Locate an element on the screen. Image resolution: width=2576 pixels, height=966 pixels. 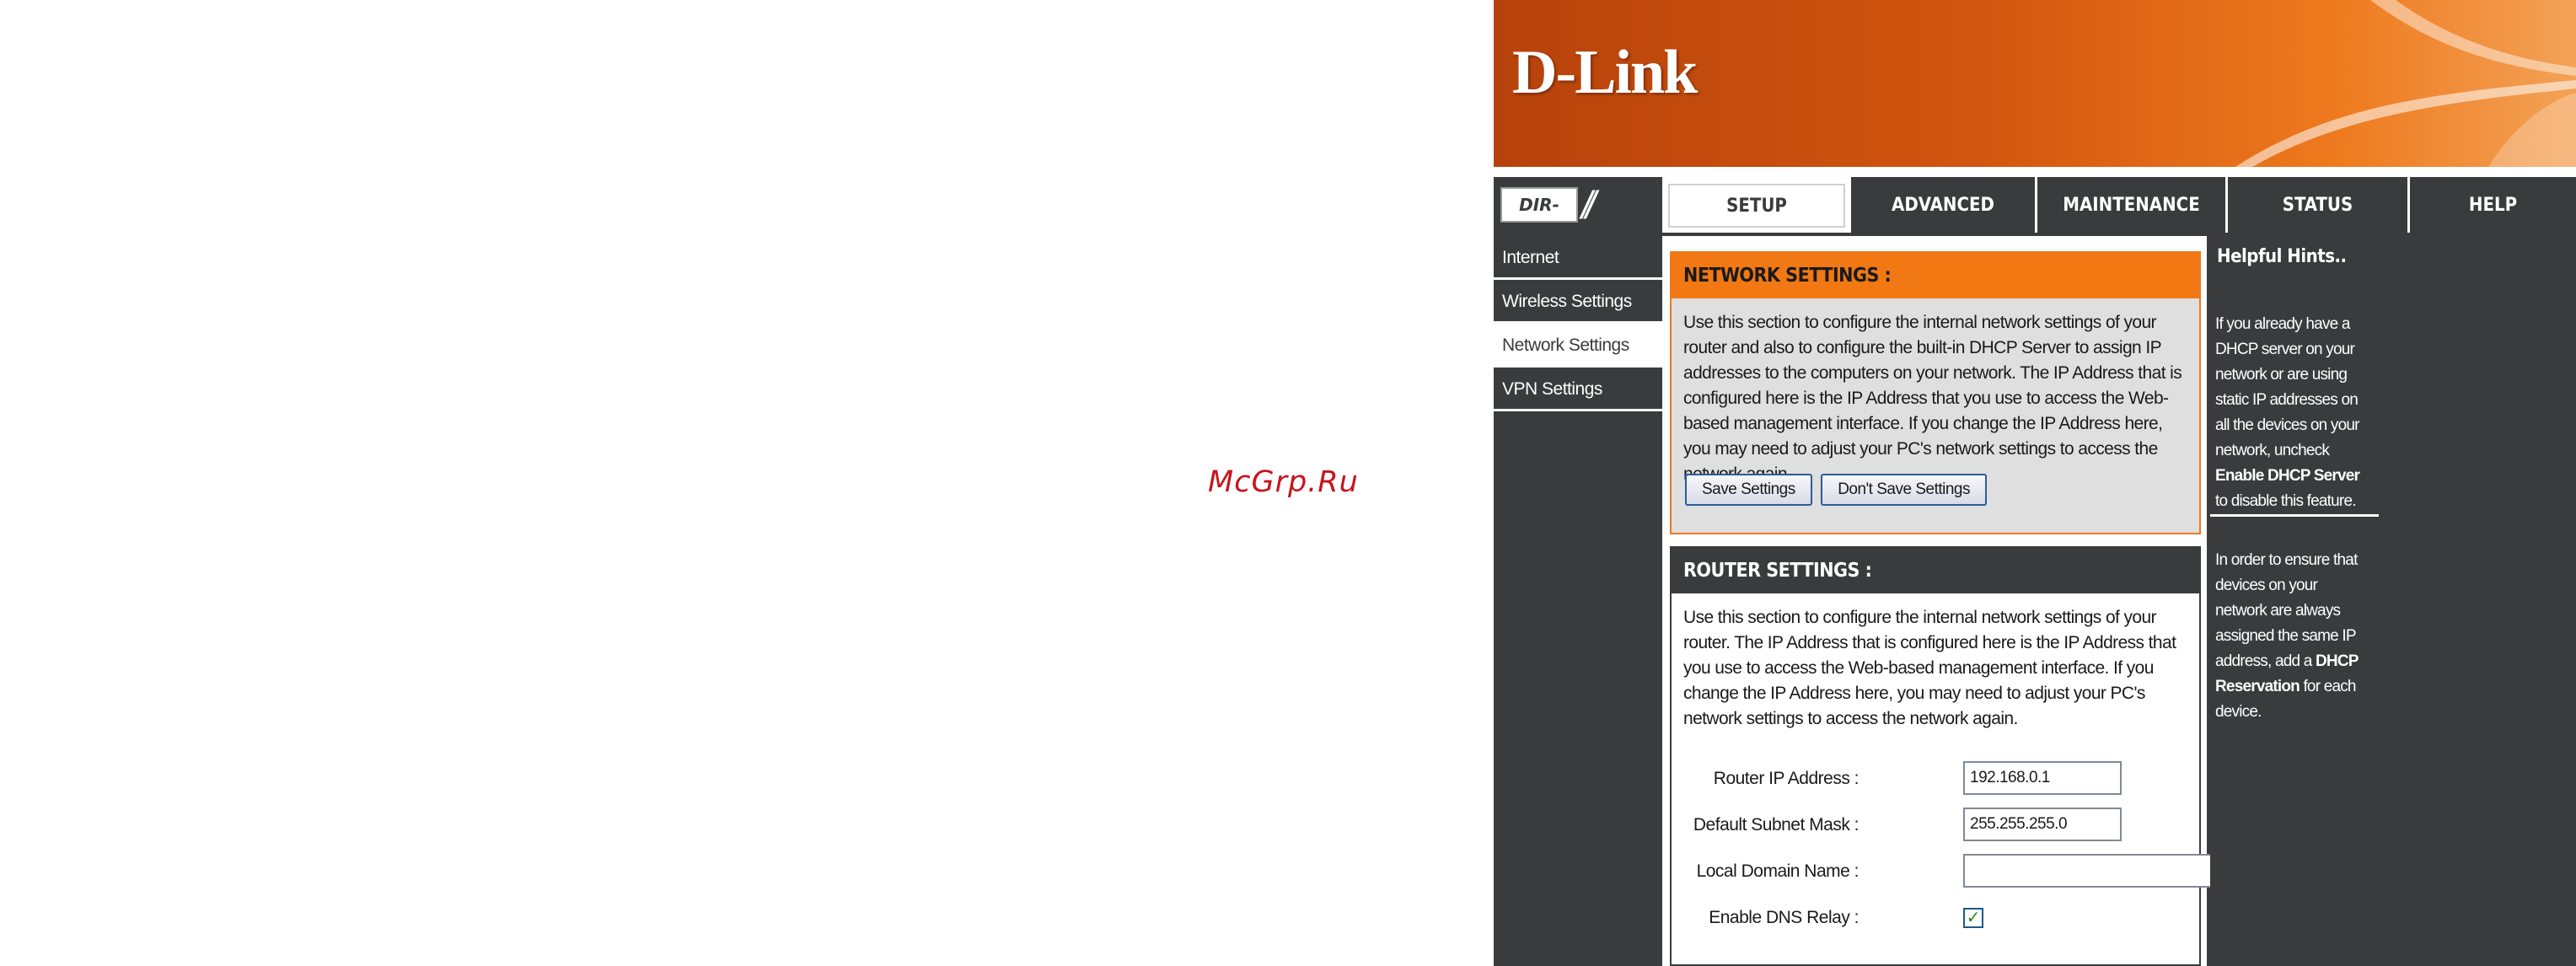
tab-status: STATUS is located at coordinates (2316, 205).